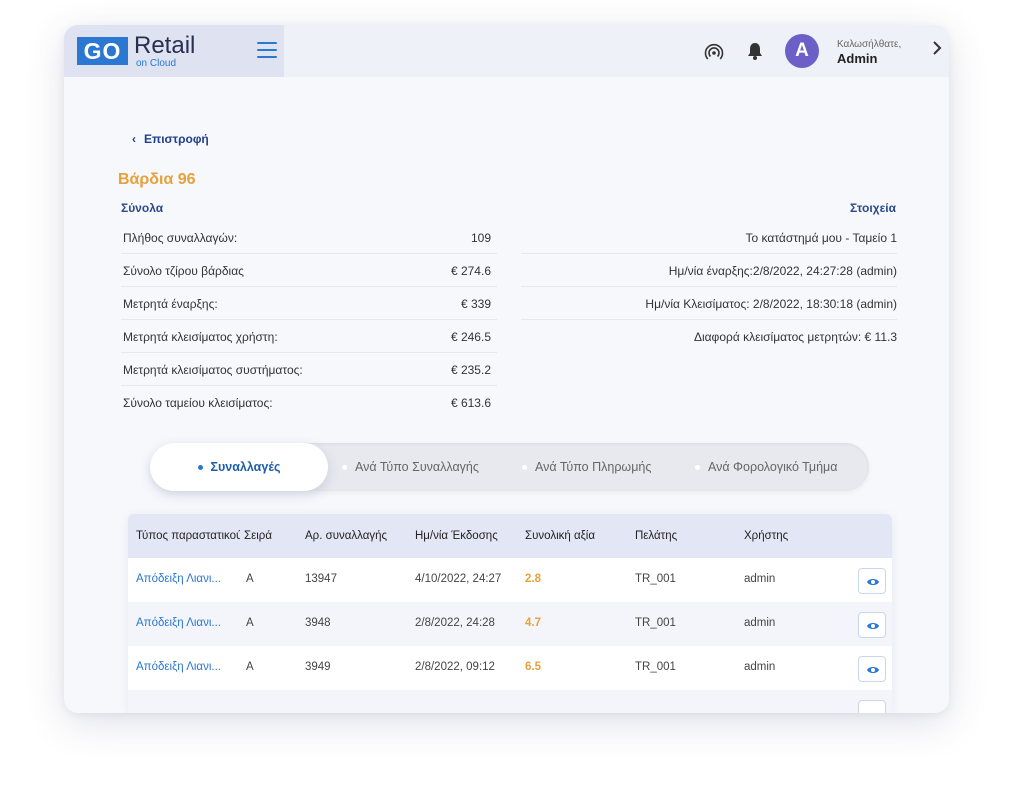 The width and height of the screenshot is (1024, 803). I want to click on top-bar: GO Retail on Cloud A Καλωσήλθατε, Admin, so click(506, 51).